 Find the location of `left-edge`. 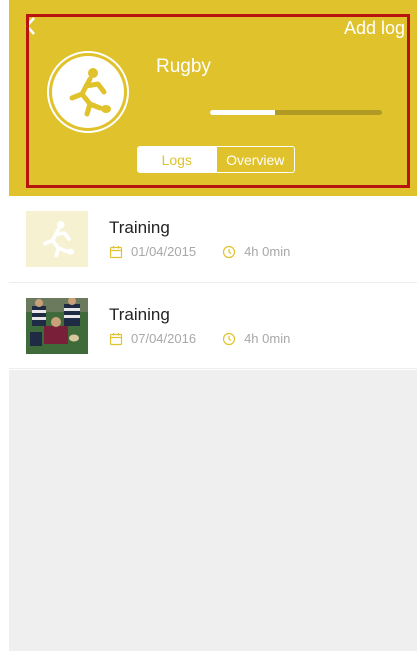

left-edge is located at coordinates (4, 325).